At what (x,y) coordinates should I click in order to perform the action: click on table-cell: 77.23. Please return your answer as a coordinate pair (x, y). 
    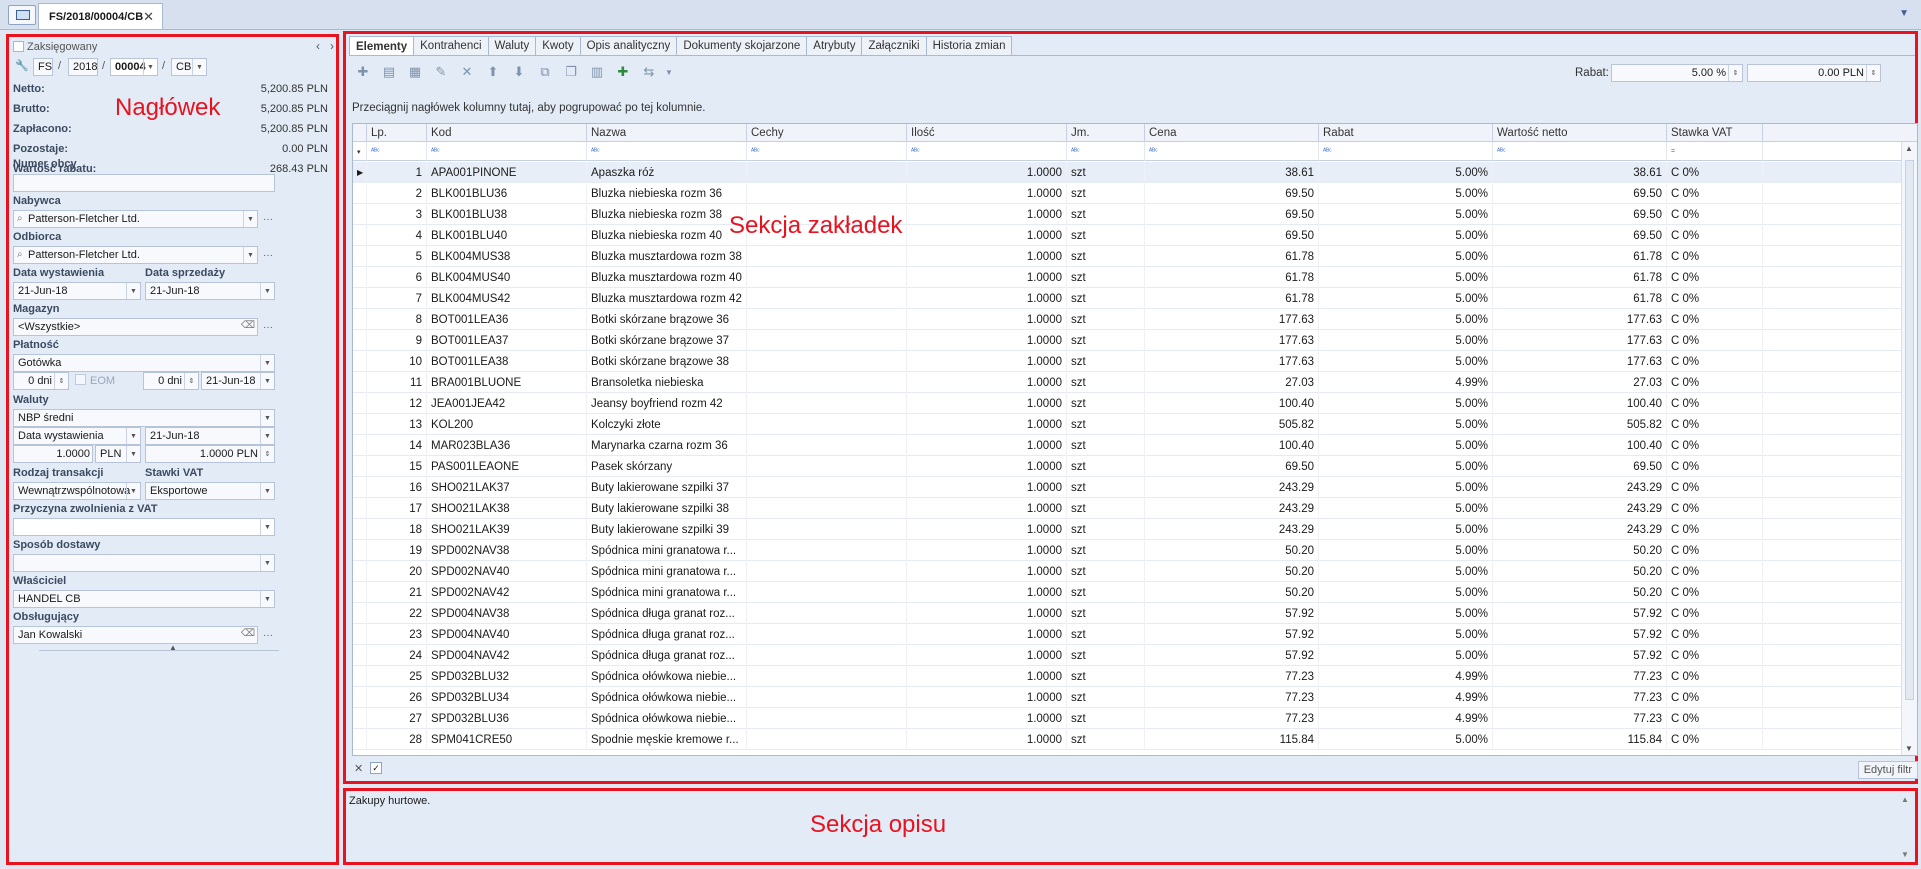
    Looking at the image, I should click on (1232, 676).